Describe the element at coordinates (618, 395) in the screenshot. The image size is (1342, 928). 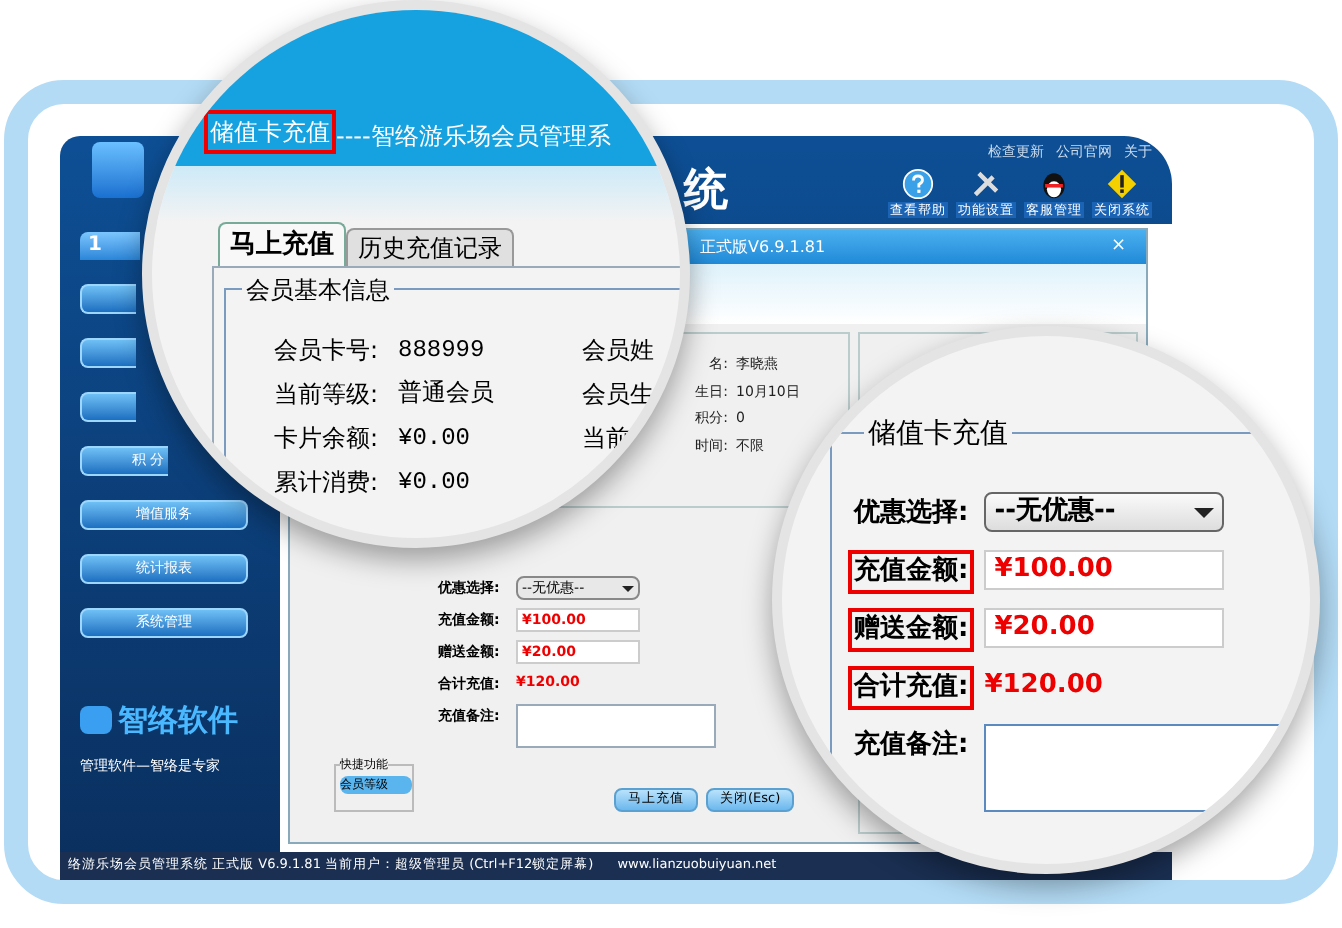
I see `field-label: 会员生` at that location.